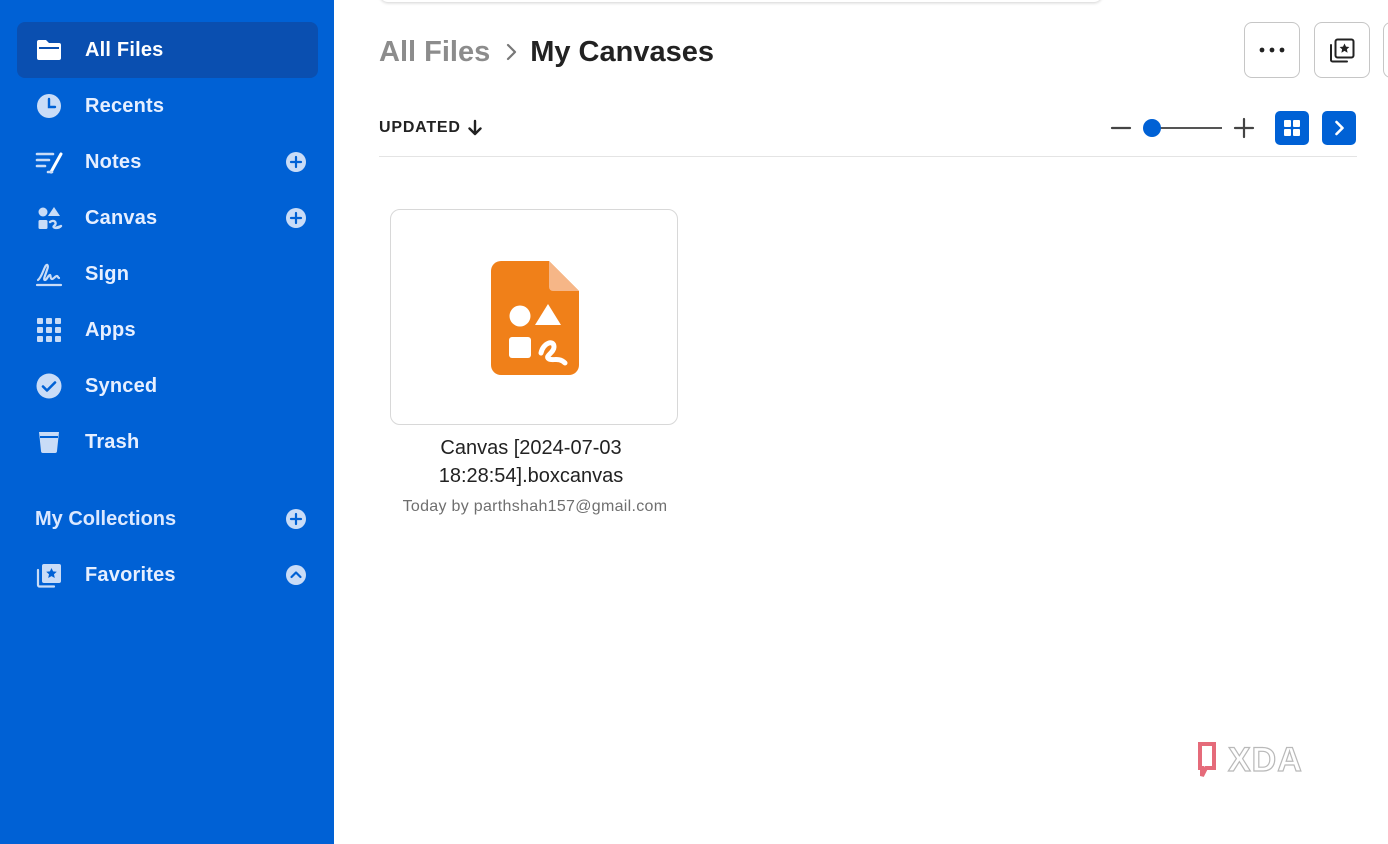 Image resolution: width=1388 pixels, height=844 pixels. What do you see at coordinates (622, 51) in the screenshot?
I see `page-title: My Canvases` at bounding box center [622, 51].